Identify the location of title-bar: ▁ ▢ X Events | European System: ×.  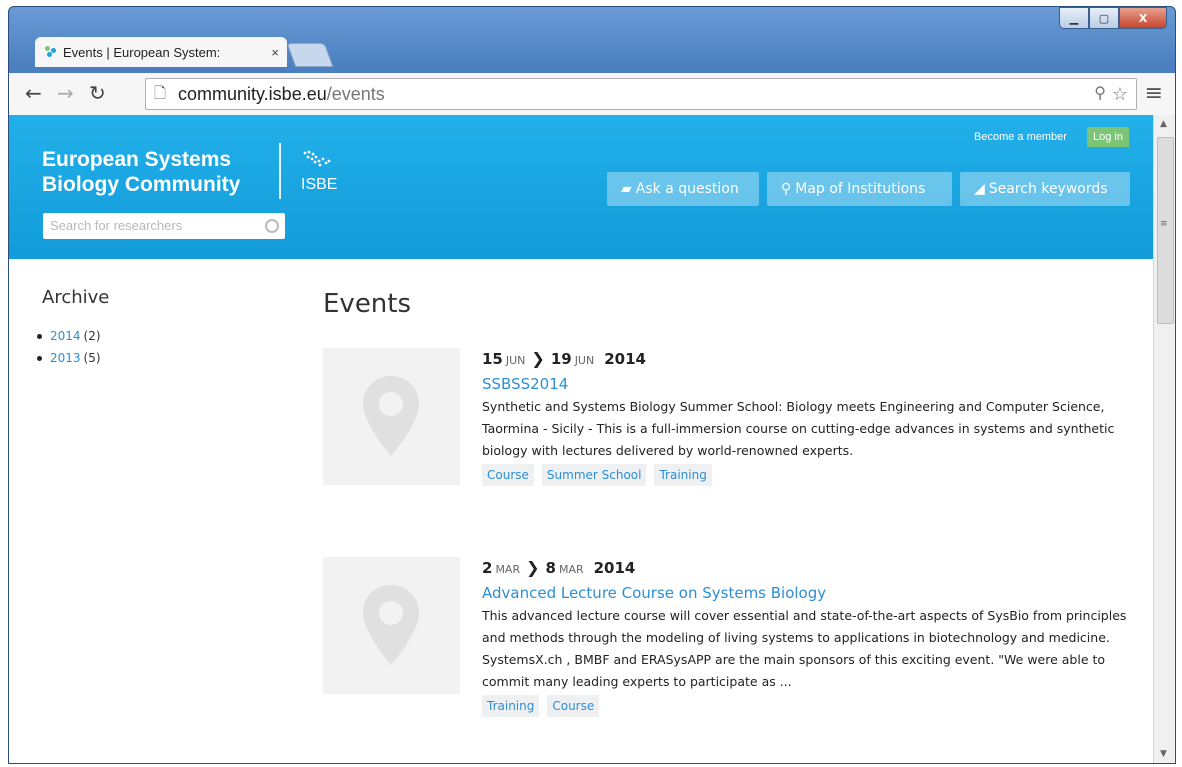
(592, 40).